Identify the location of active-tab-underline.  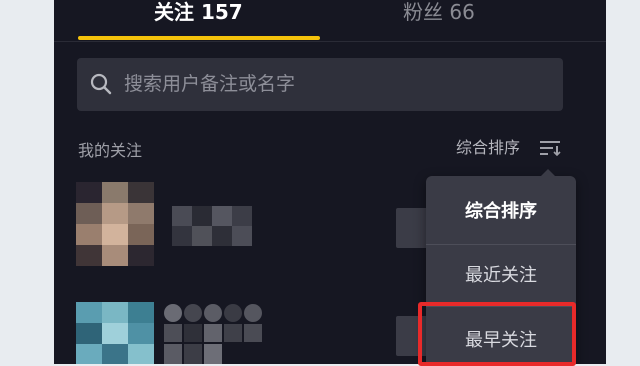
(199, 38).